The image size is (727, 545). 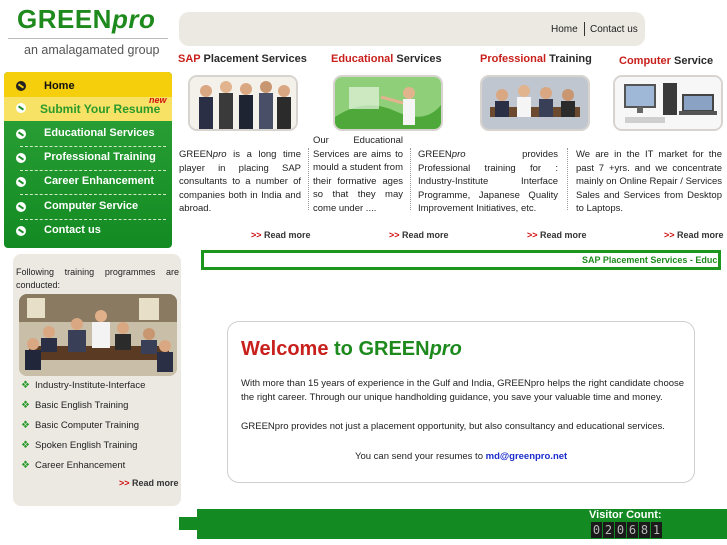 What do you see at coordinates (462, 524) in the screenshot?
I see `footer-bar: Visitor Count: 0 2 0 6 8 1` at bounding box center [462, 524].